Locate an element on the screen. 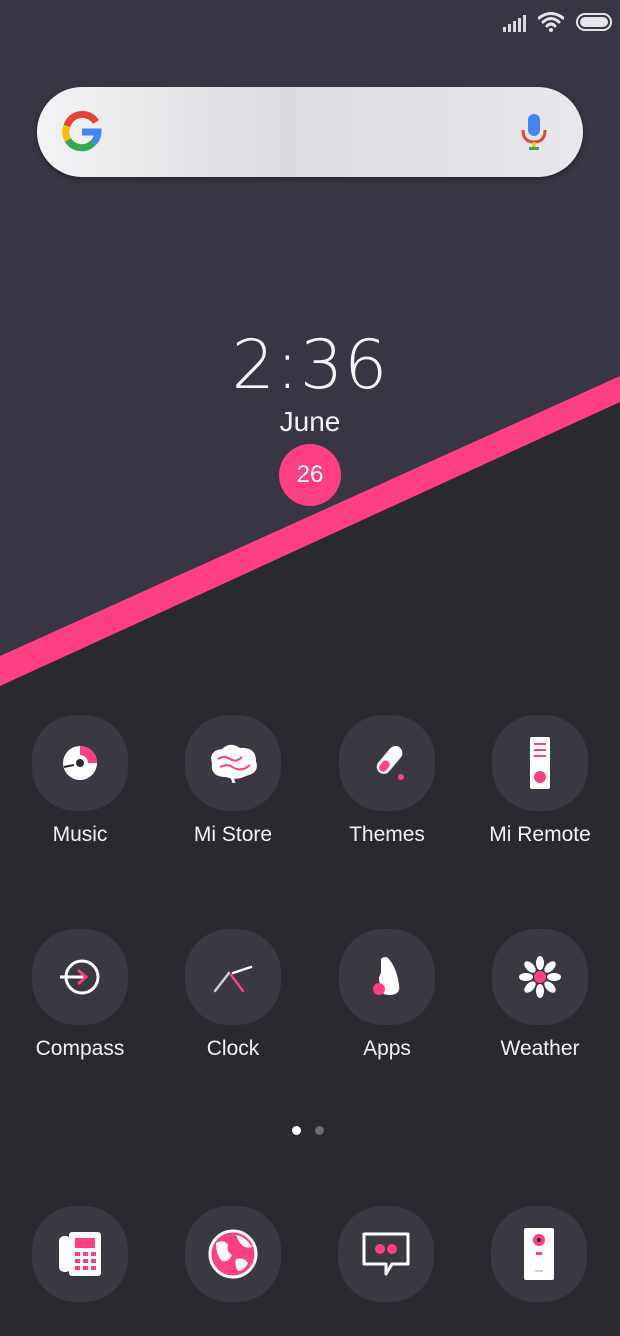 The width and height of the screenshot is (620, 1336). phone-icon is located at coordinates (80, 1254).